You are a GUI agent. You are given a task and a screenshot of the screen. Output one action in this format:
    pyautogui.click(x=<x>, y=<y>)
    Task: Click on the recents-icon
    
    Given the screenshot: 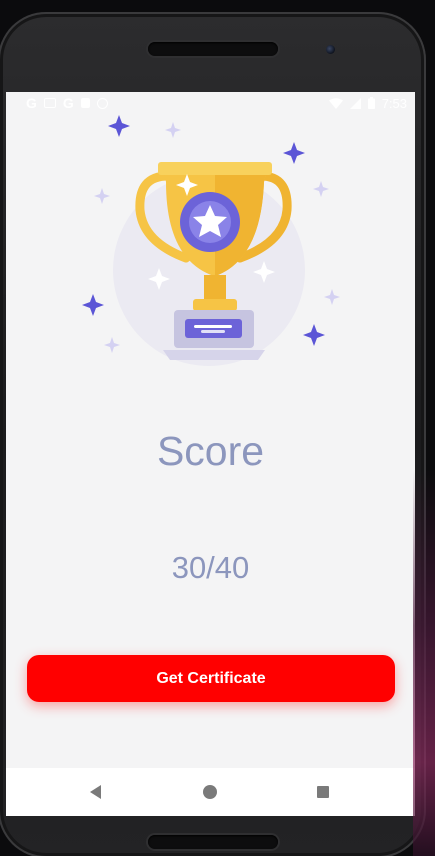 What is the action you would take?
    pyautogui.click(x=323, y=792)
    